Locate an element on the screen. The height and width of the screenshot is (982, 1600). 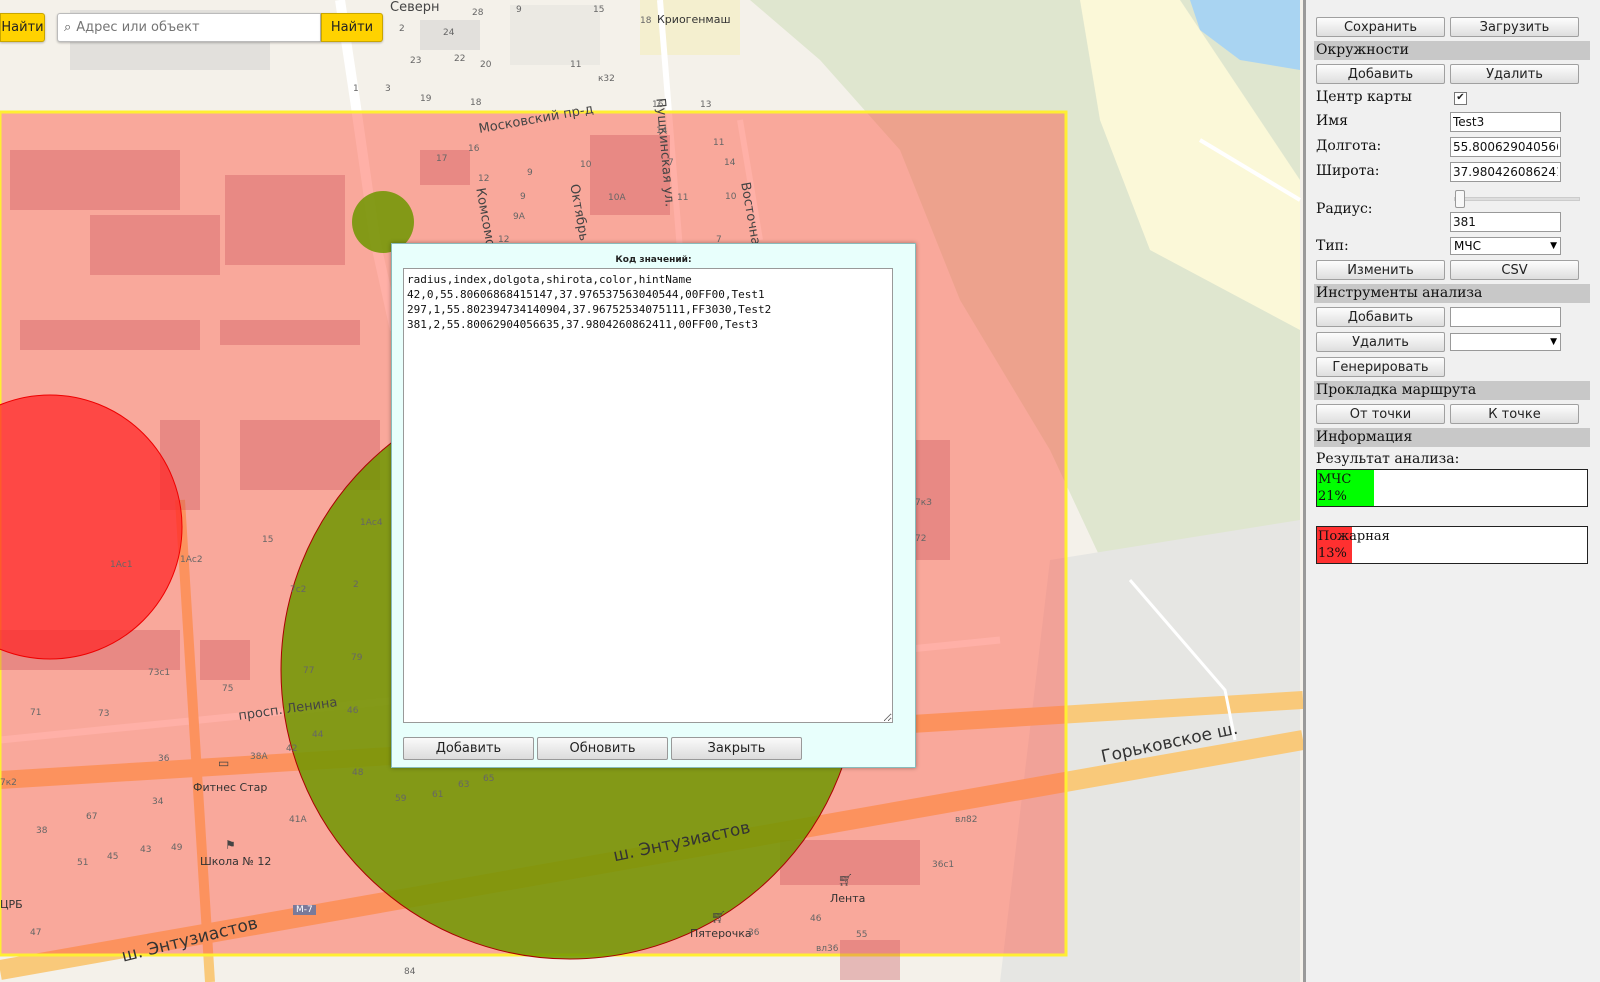
search-icon: ⌕ is located at coordinates (68, 27).